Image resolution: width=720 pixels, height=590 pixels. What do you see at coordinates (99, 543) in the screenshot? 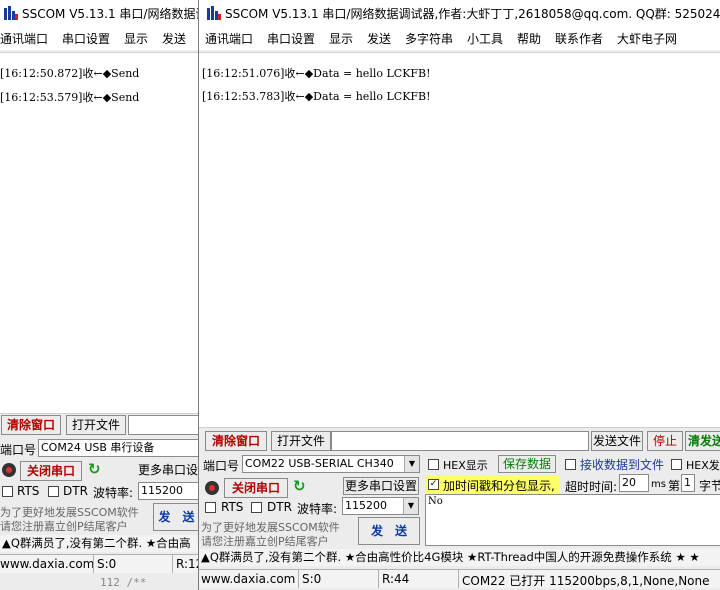
I see `ticker-bar: ▲Q群满员了,没有第二个群. ★合由高` at bounding box center [99, 543].